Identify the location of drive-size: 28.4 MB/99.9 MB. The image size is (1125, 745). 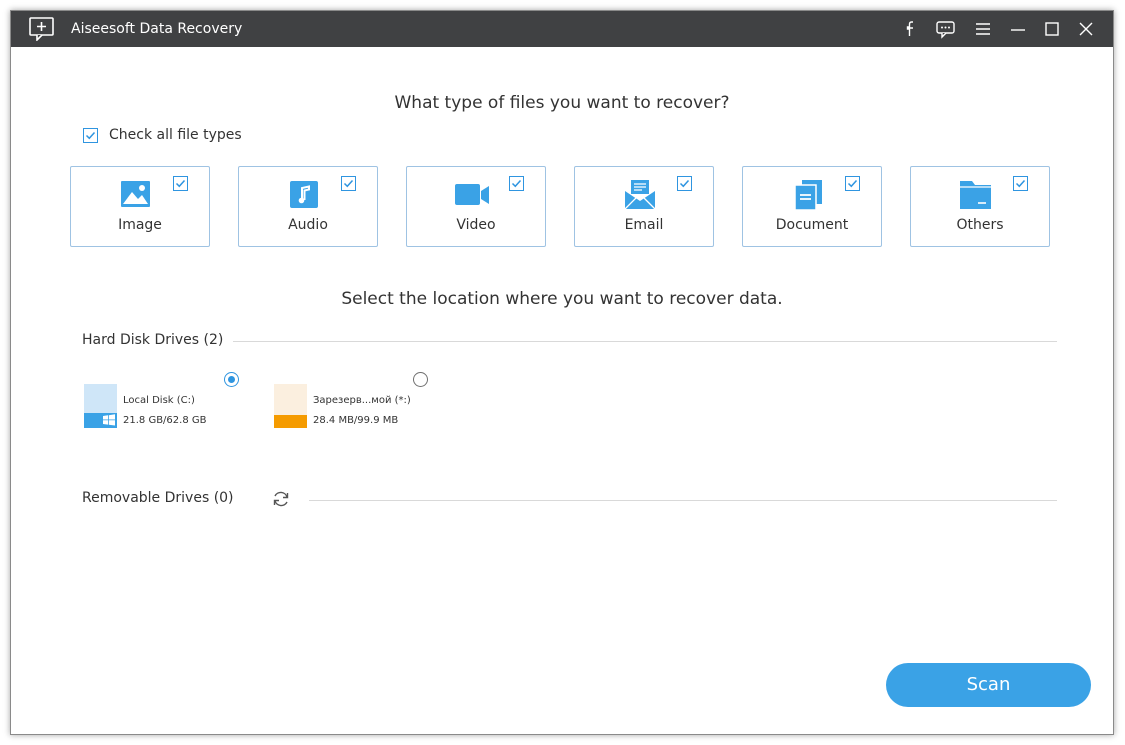
(356, 420).